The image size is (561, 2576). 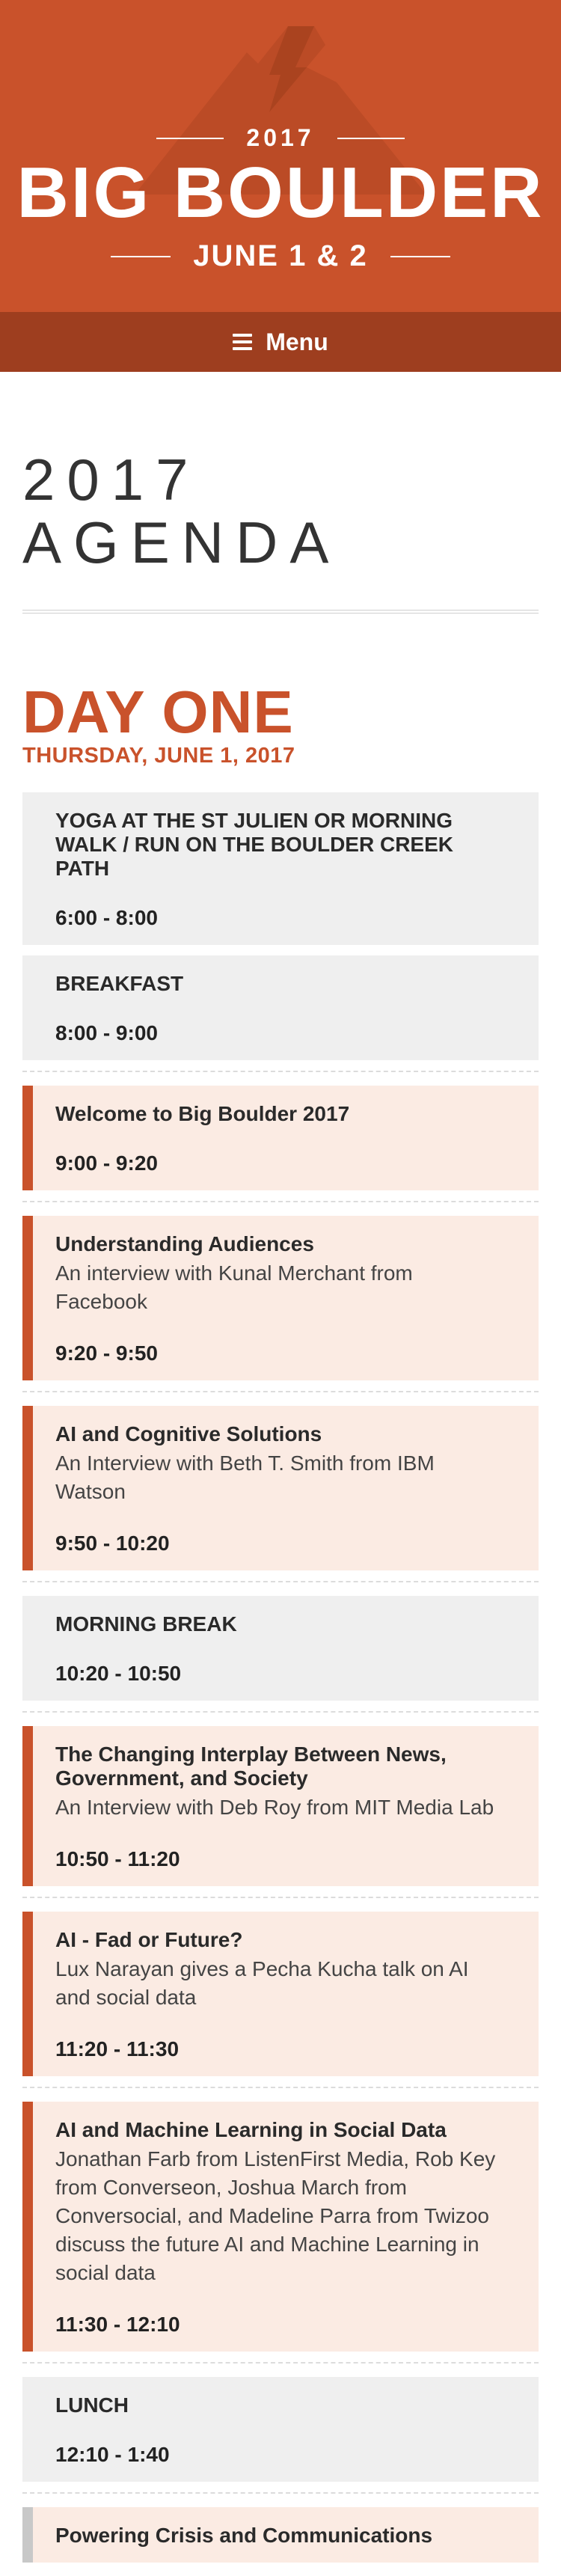 What do you see at coordinates (181, 542) in the screenshot?
I see `page-title-line: AGENDA` at bounding box center [181, 542].